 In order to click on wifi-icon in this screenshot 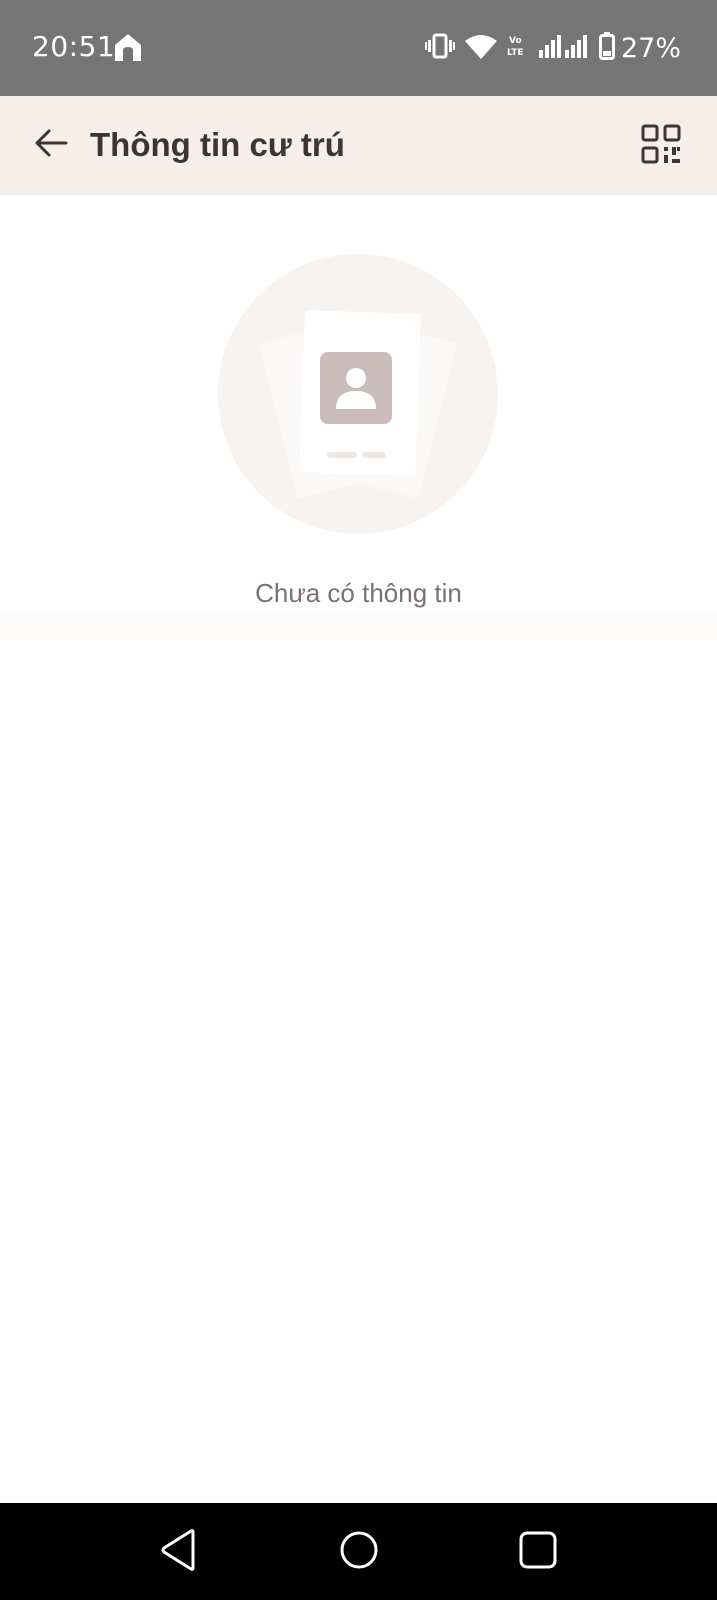, I will do `click(480, 48)`.